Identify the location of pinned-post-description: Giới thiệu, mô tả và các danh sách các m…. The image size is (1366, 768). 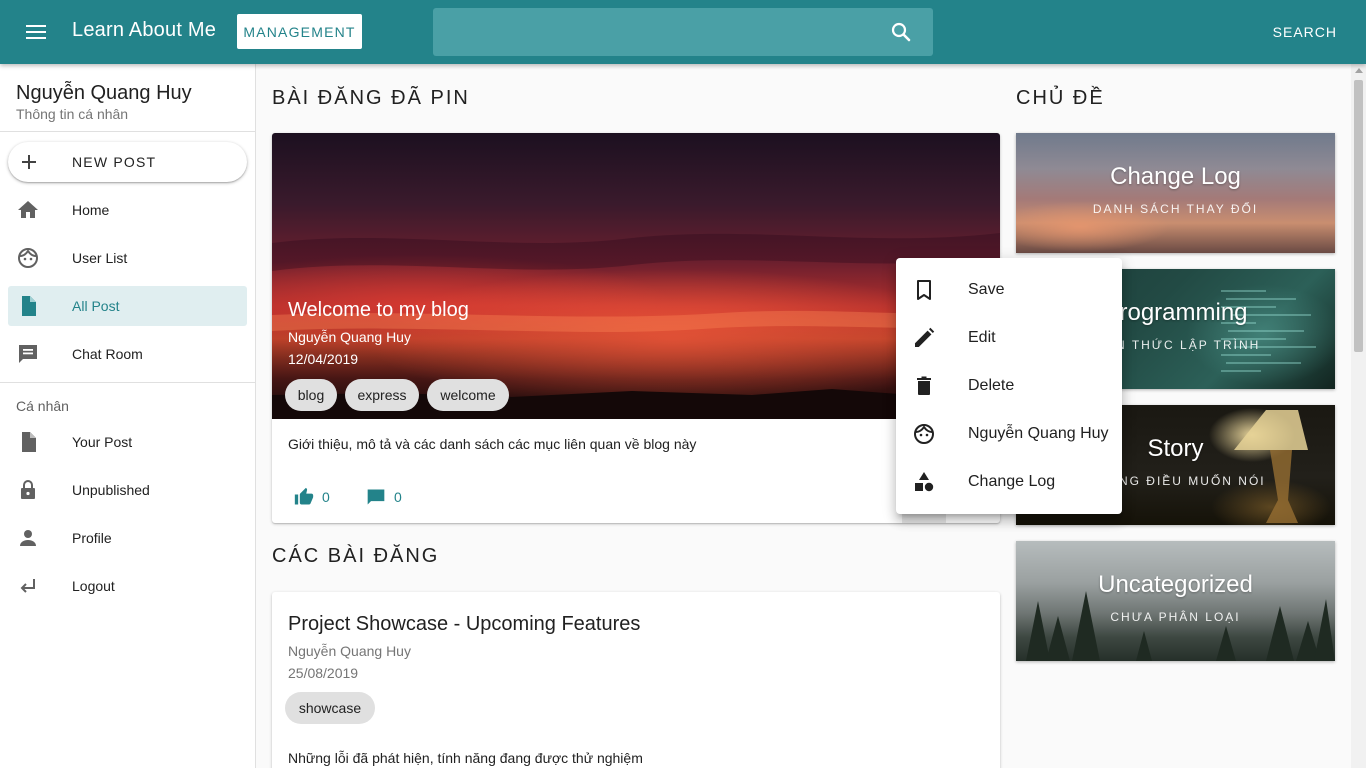
(492, 444).